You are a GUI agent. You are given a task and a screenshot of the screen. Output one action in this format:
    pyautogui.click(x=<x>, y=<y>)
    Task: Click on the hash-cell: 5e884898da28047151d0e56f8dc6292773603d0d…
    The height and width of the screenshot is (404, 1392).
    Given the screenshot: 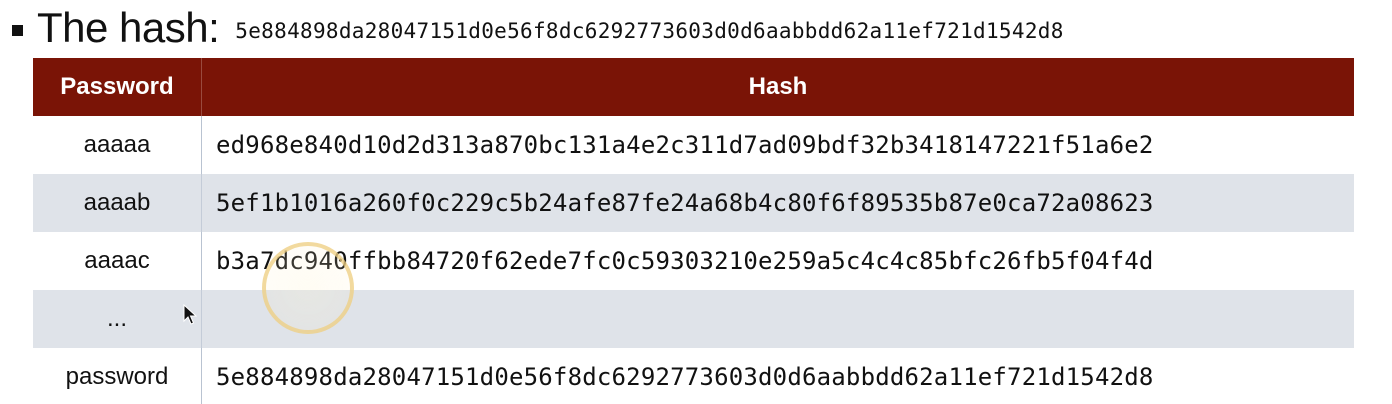 What is the action you would take?
    pyautogui.click(x=777, y=376)
    